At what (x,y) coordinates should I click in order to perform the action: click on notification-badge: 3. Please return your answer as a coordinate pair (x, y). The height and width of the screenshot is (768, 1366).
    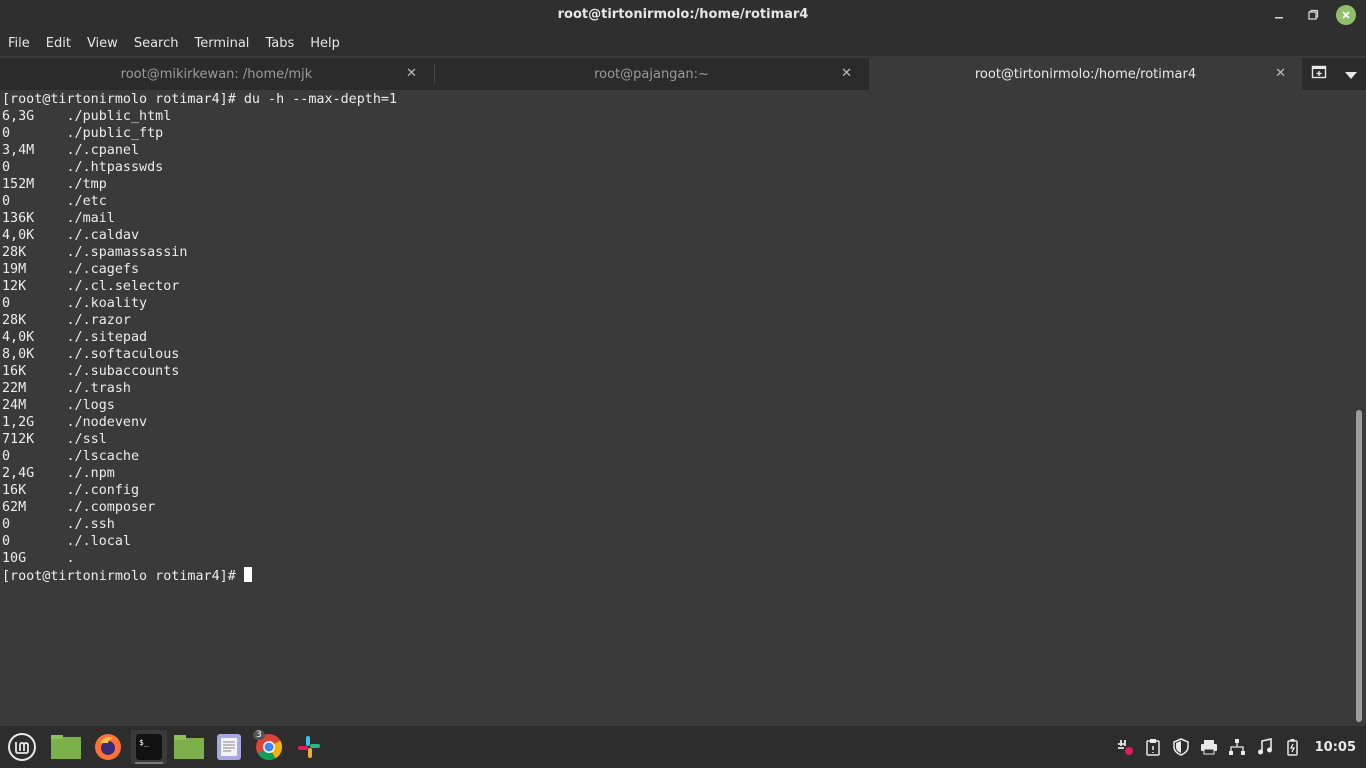
    Looking at the image, I should click on (259, 735).